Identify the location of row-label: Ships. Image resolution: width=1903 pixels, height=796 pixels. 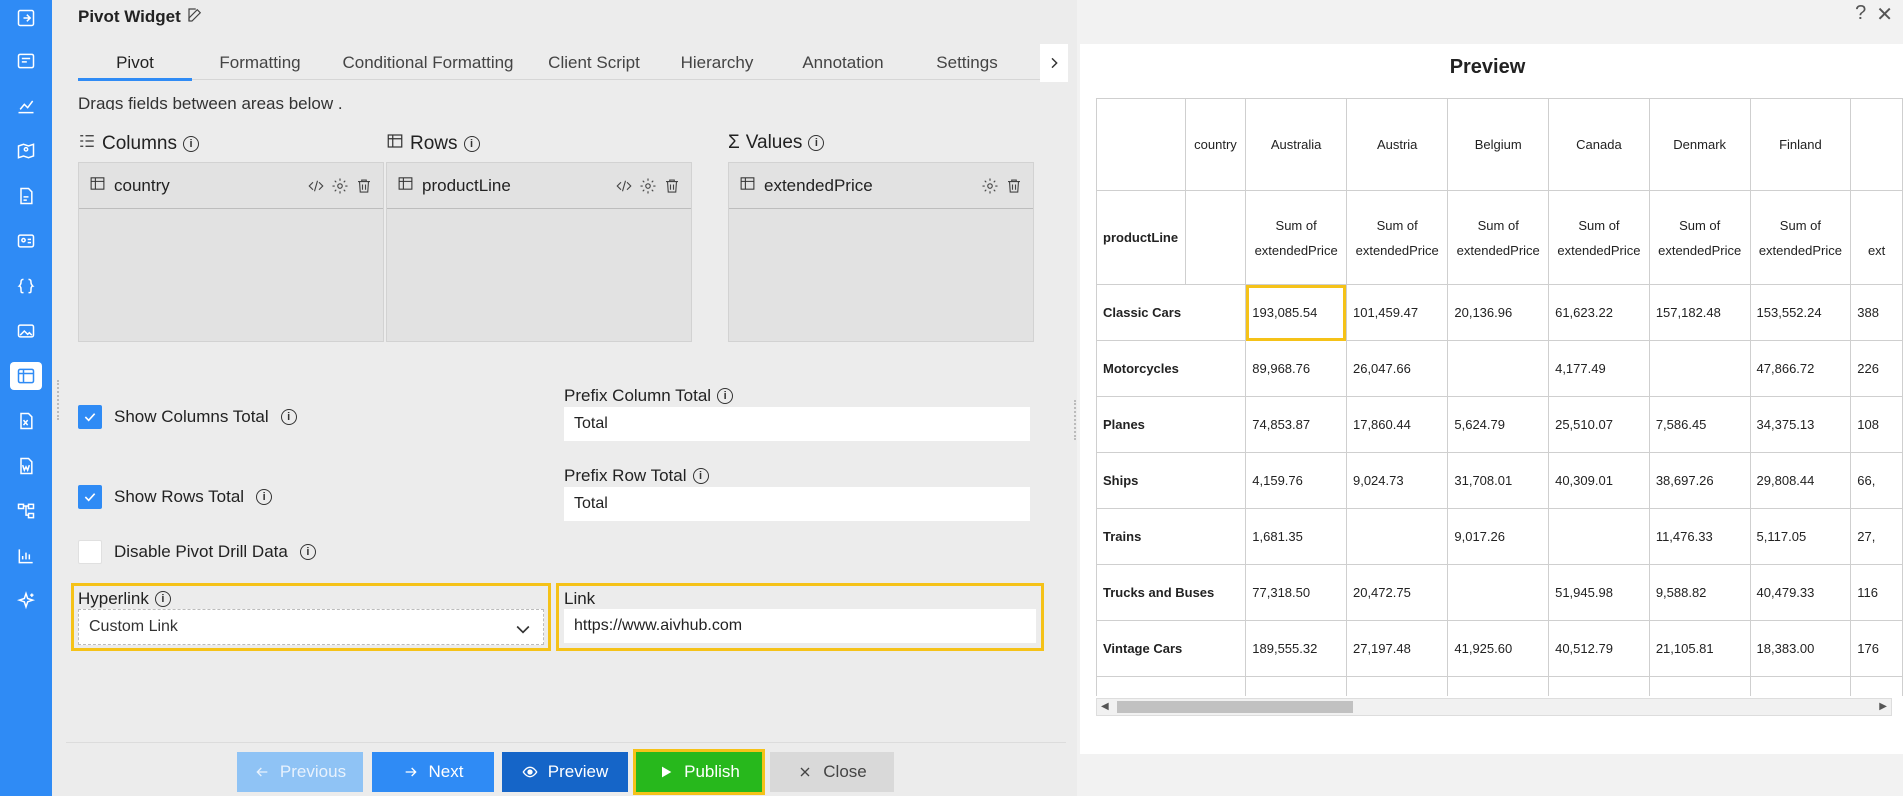
(1171, 480).